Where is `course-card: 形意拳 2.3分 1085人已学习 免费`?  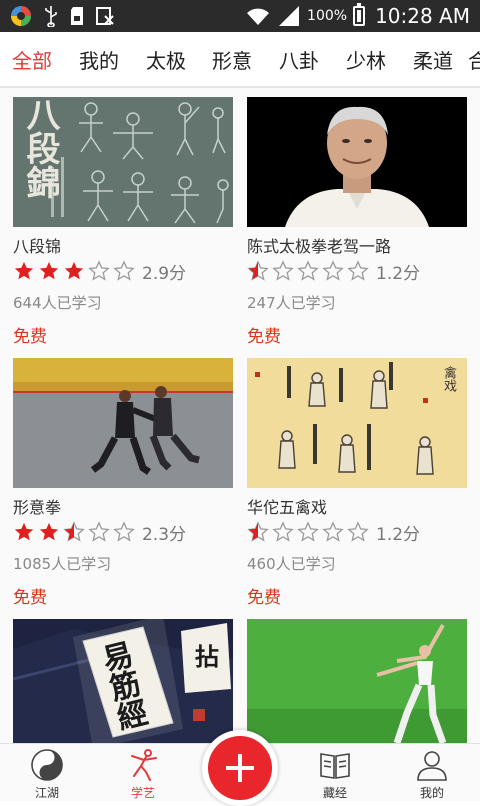
course-card: 形意拳 2.3分 1085人已学习 免费 is located at coordinates (123, 483).